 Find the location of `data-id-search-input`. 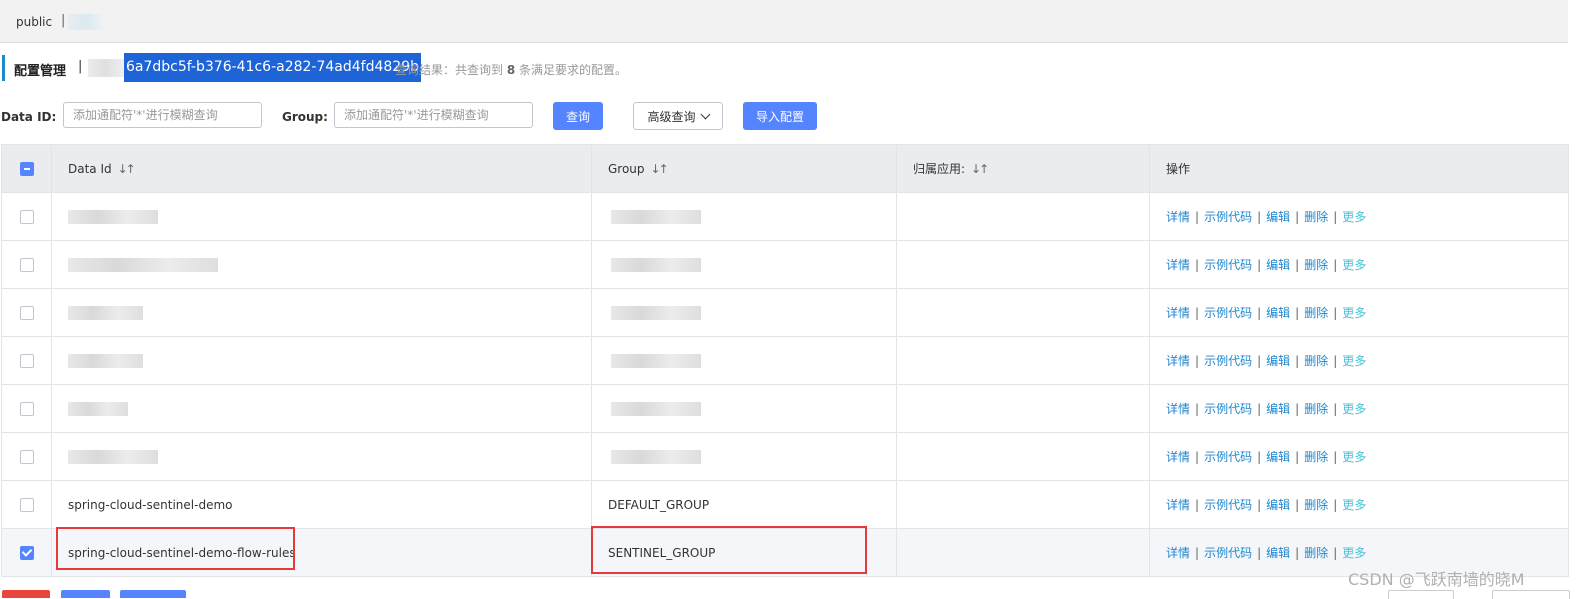

data-id-search-input is located at coordinates (162, 115).